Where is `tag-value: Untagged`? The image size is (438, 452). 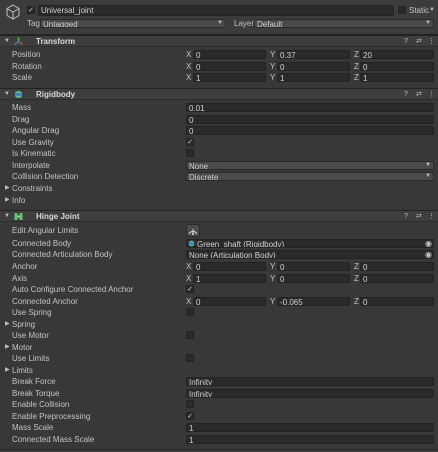
tag-value: Untagged is located at coordinates (60, 24).